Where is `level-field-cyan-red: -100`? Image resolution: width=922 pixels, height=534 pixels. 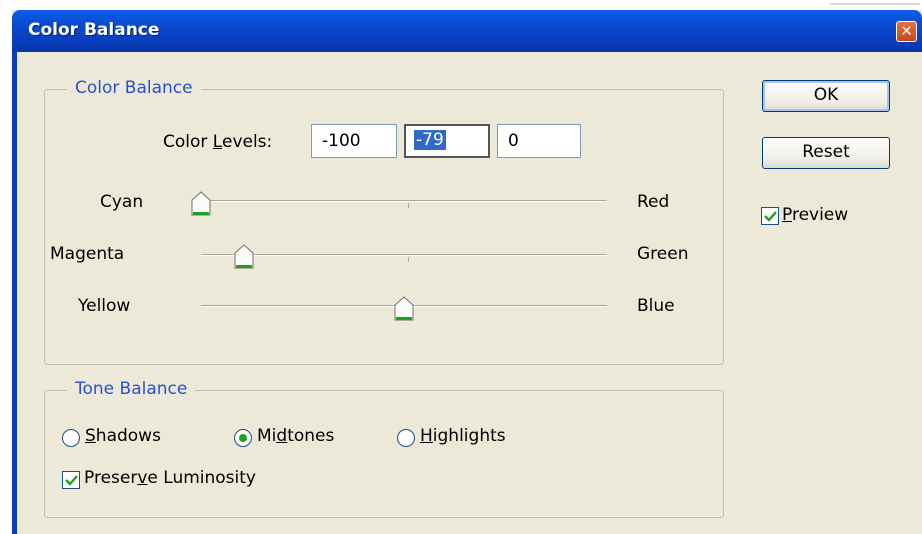 level-field-cyan-red: -100 is located at coordinates (354, 141).